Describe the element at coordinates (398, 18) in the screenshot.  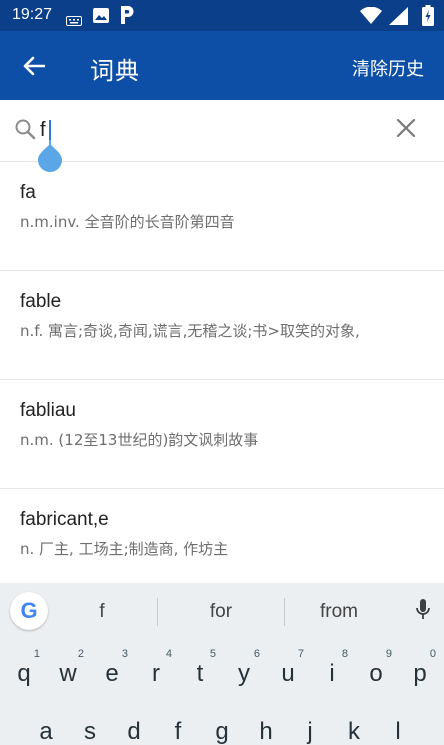
I see `signal-icon` at that location.